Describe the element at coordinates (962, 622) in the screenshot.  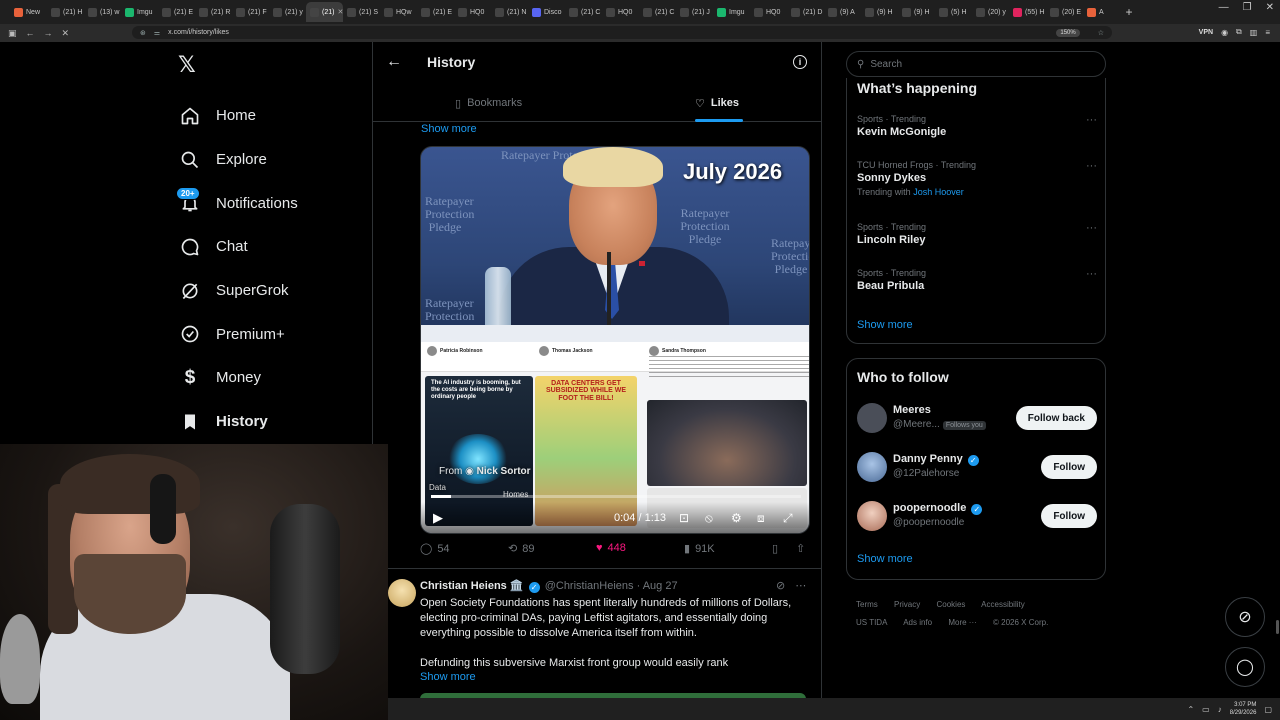
I see `footer-link-more: More ···` at that location.